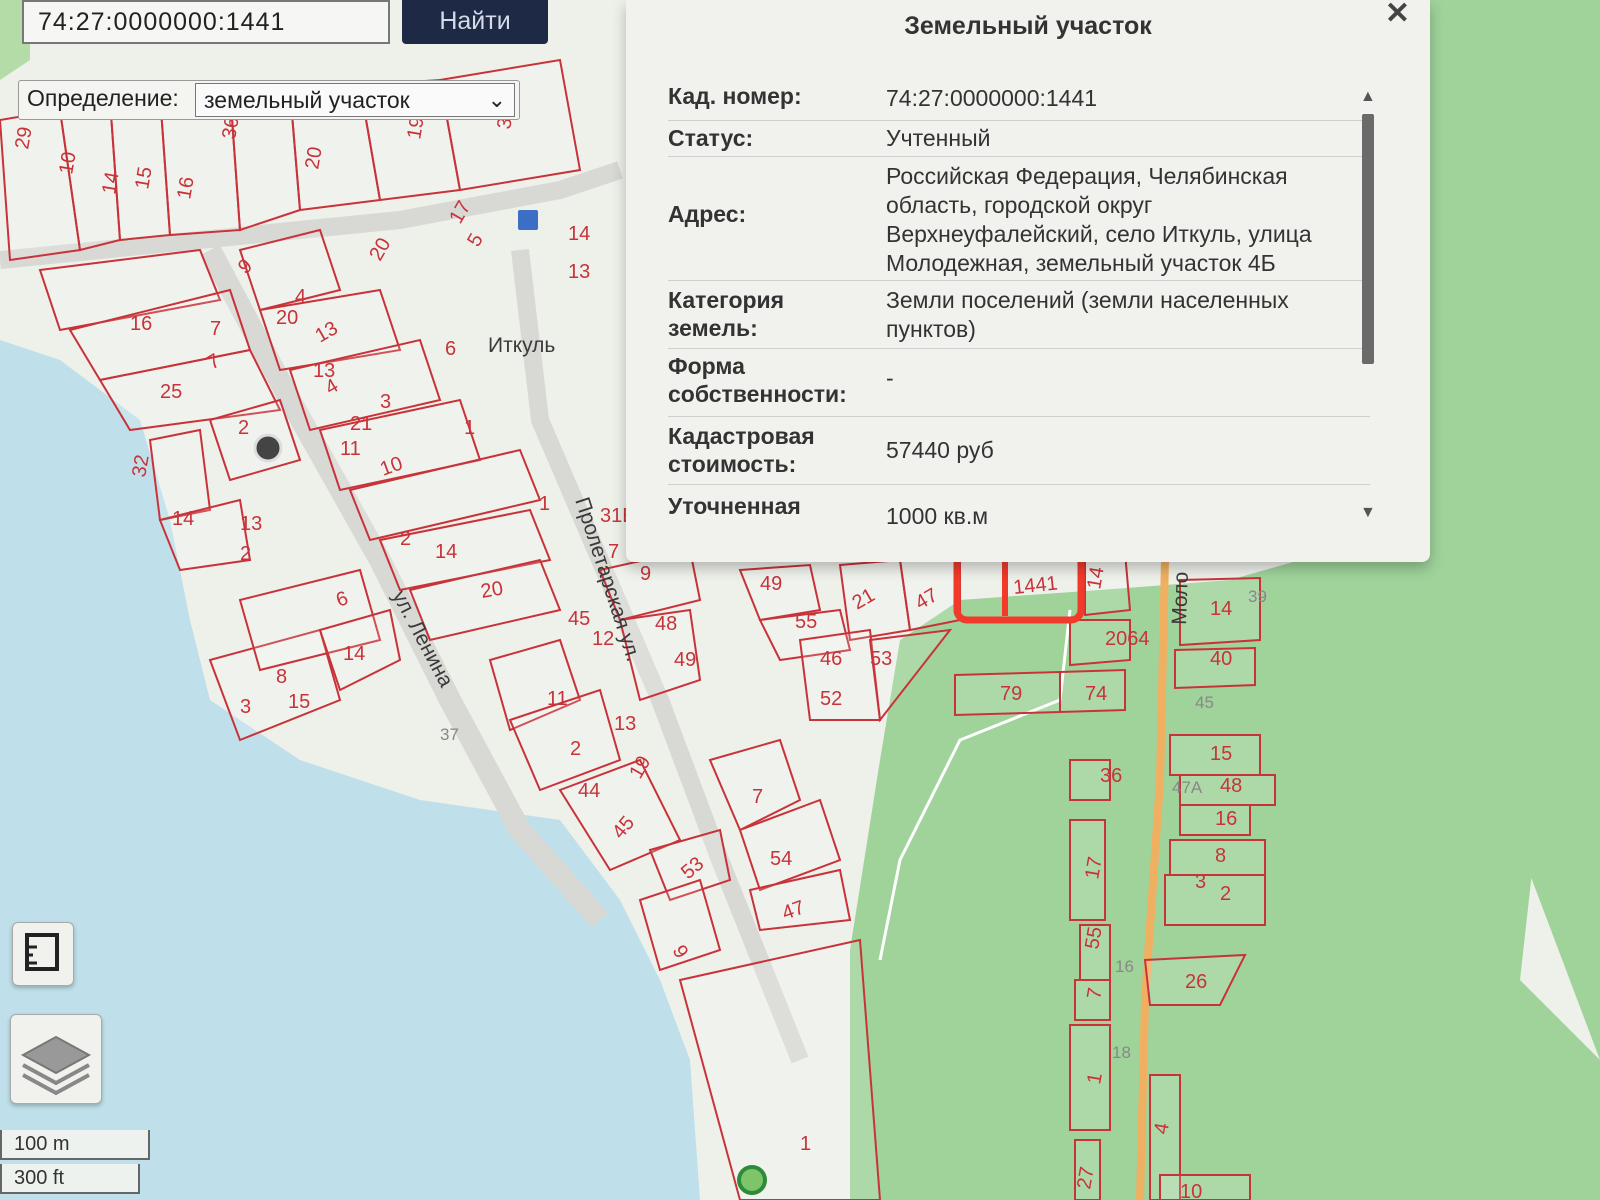 The image size is (1600, 1200). What do you see at coordinates (1011, 694) in the screenshot?
I see `plot-number-label: 79` at bounding box center [1011, 694].